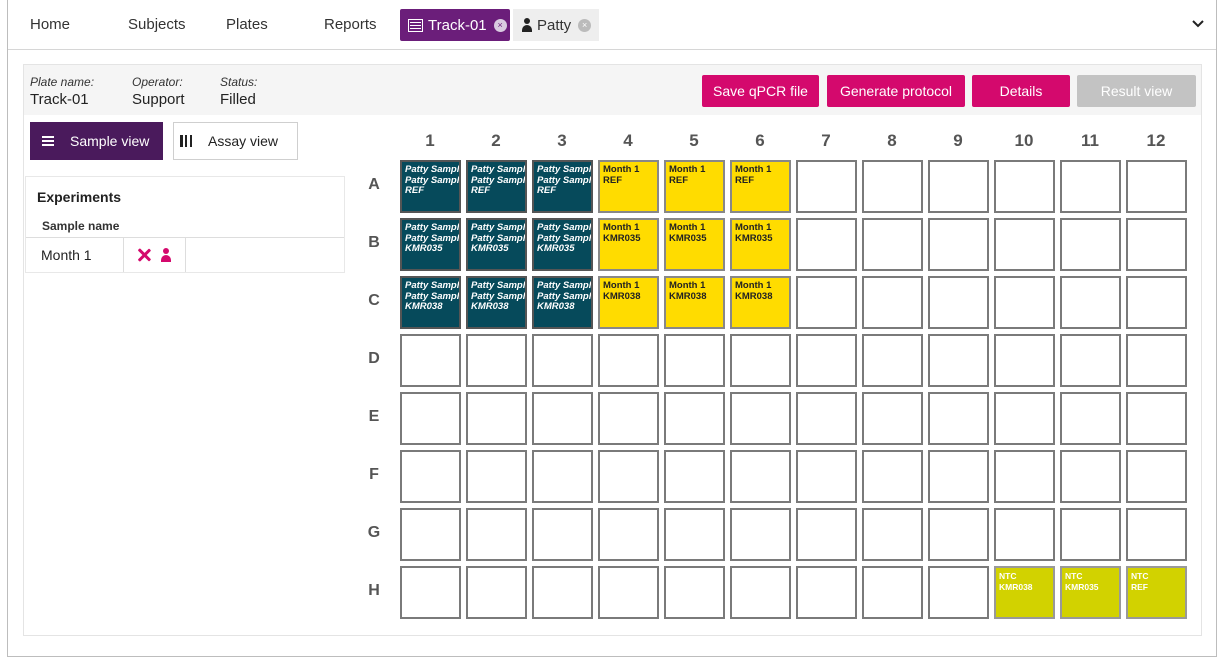  What do you see at coordinates (1024, 592) in the screenshot?
I see `plate-well: NTC KMR038` at bounding box center [1024, 592].